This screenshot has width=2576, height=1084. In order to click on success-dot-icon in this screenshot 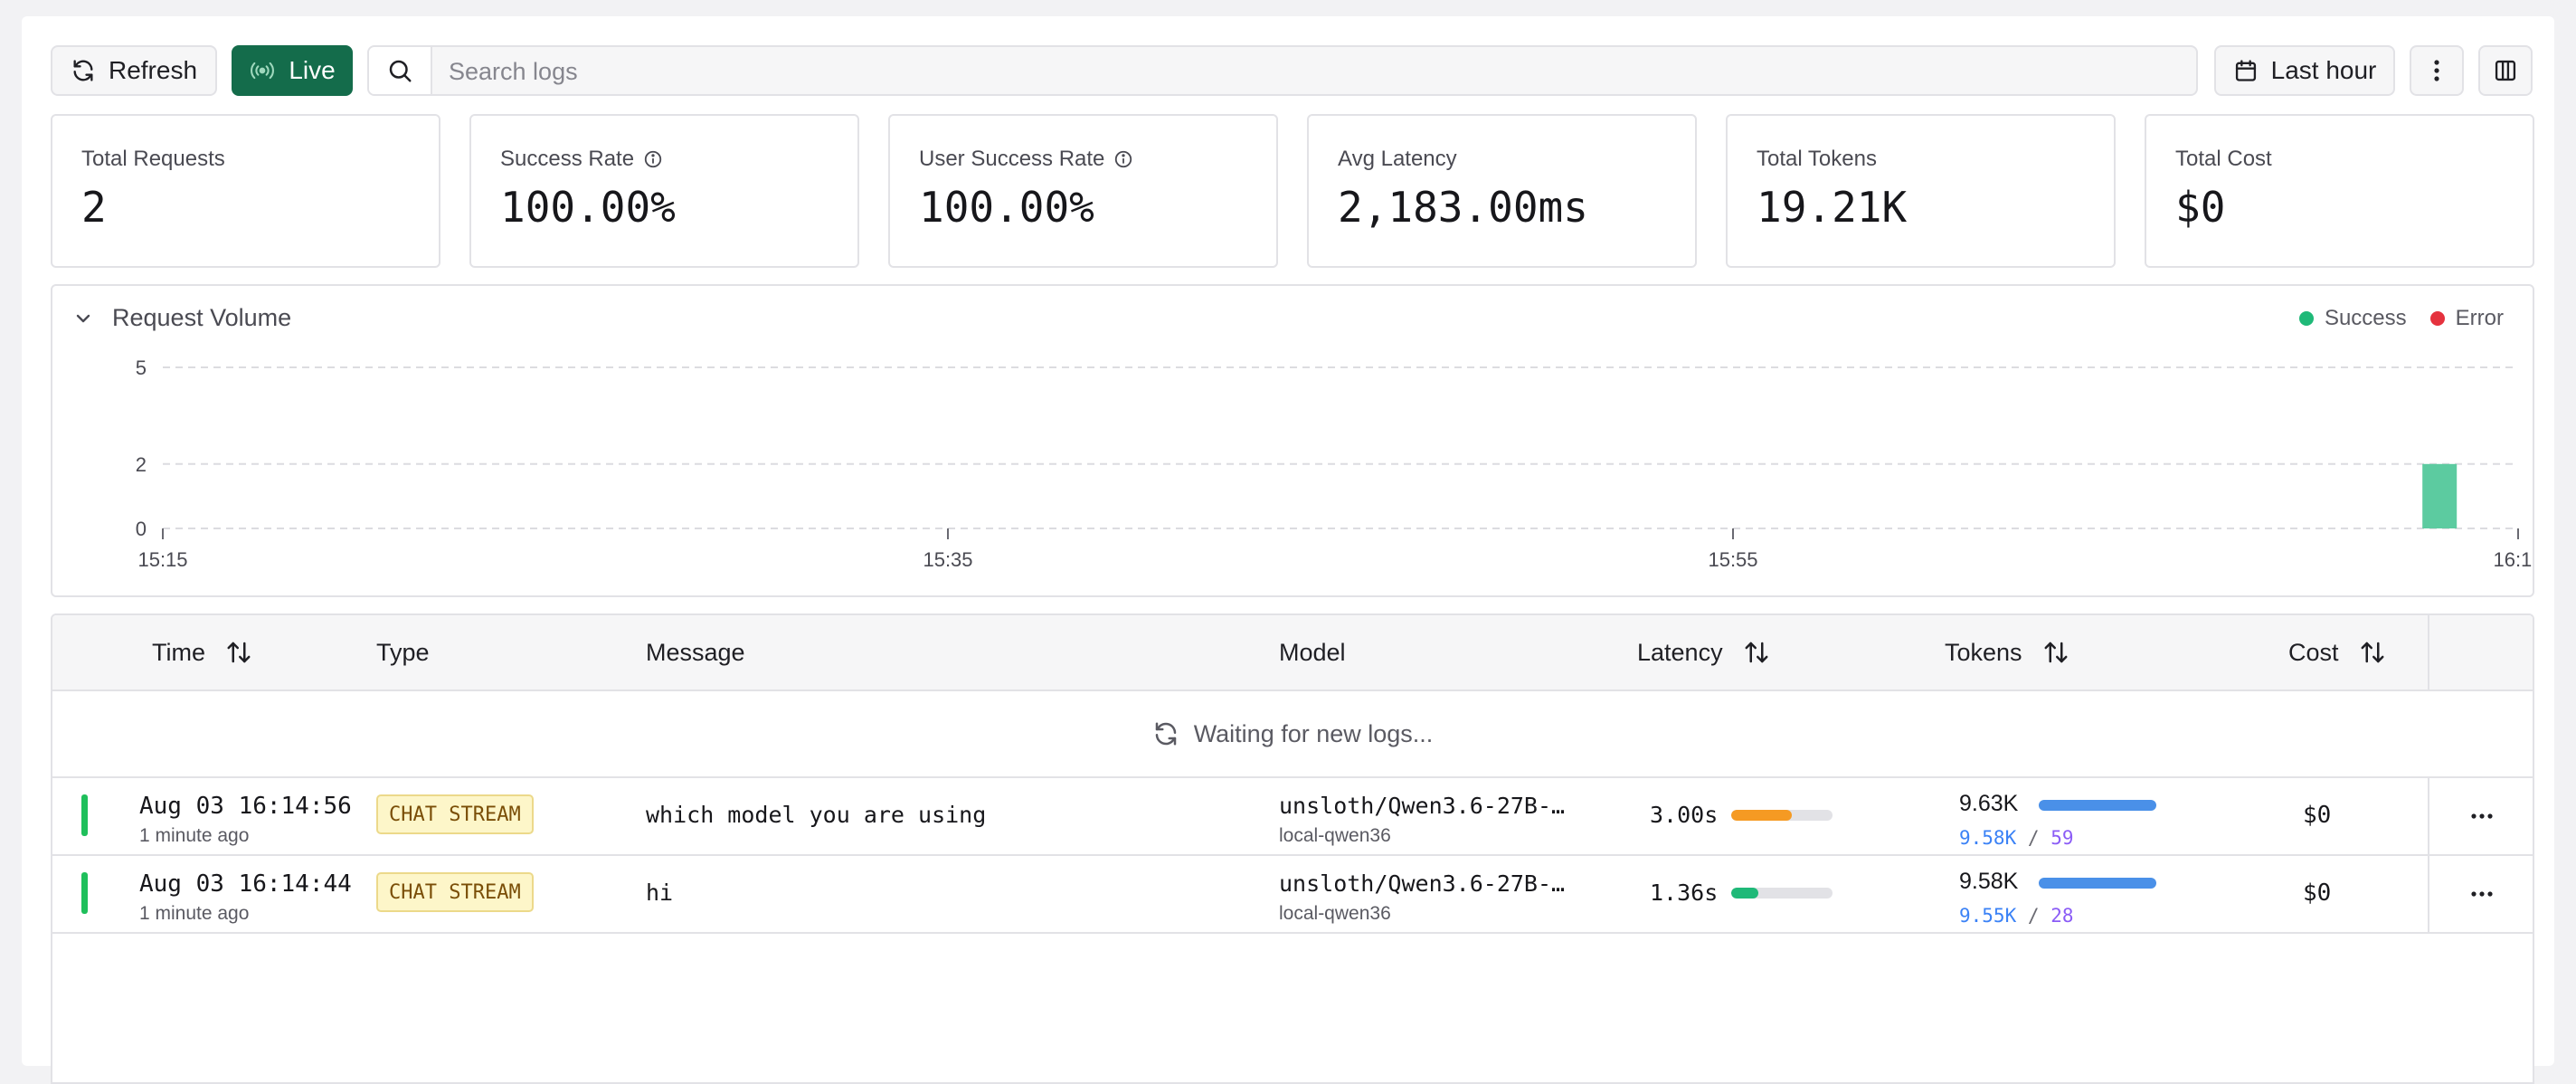, I will do `click(2306, 319)`.